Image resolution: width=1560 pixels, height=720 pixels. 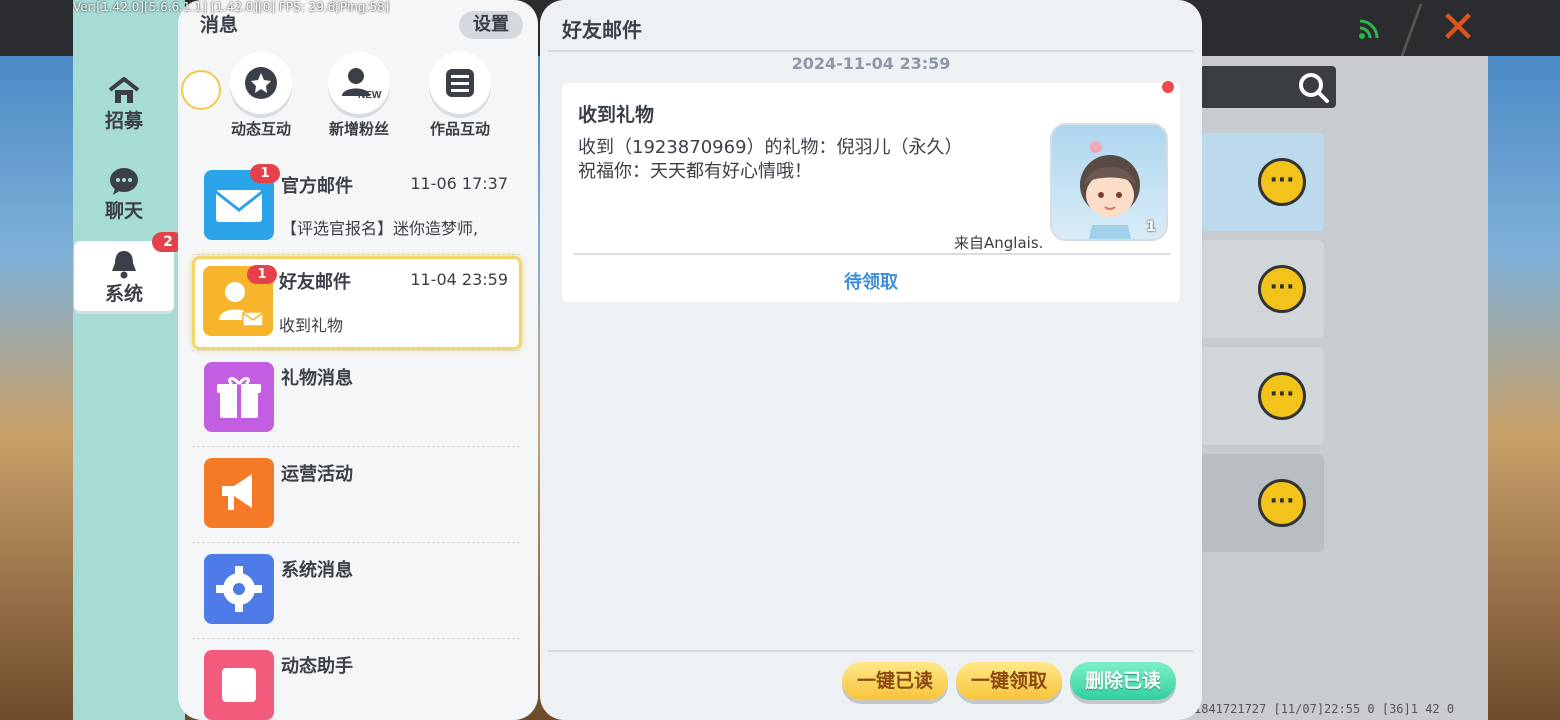 I want to click on mail-item-friend: 1 好友邮件 11-04 23:59 收到礼物, so click(x=357, y=303).